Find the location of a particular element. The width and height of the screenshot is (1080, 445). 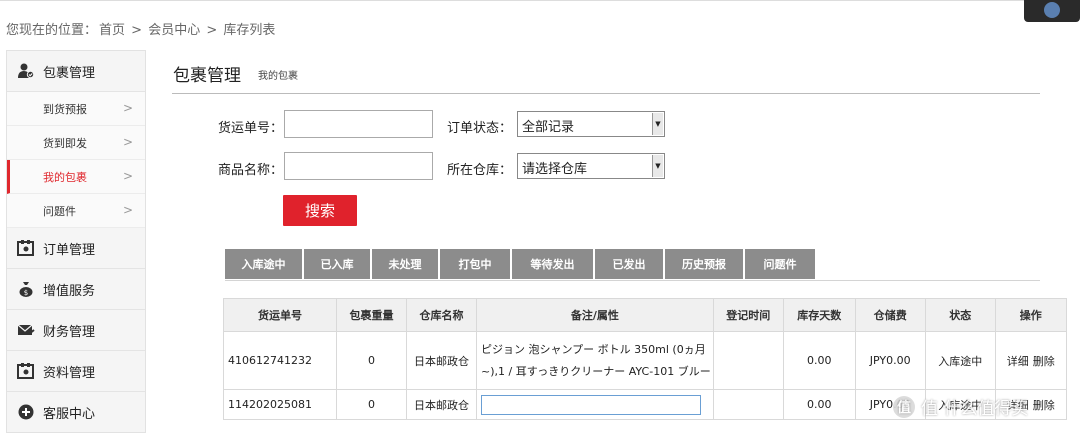

sidebar-group-package: 包裹管理 is located at coordinates (76, 71).